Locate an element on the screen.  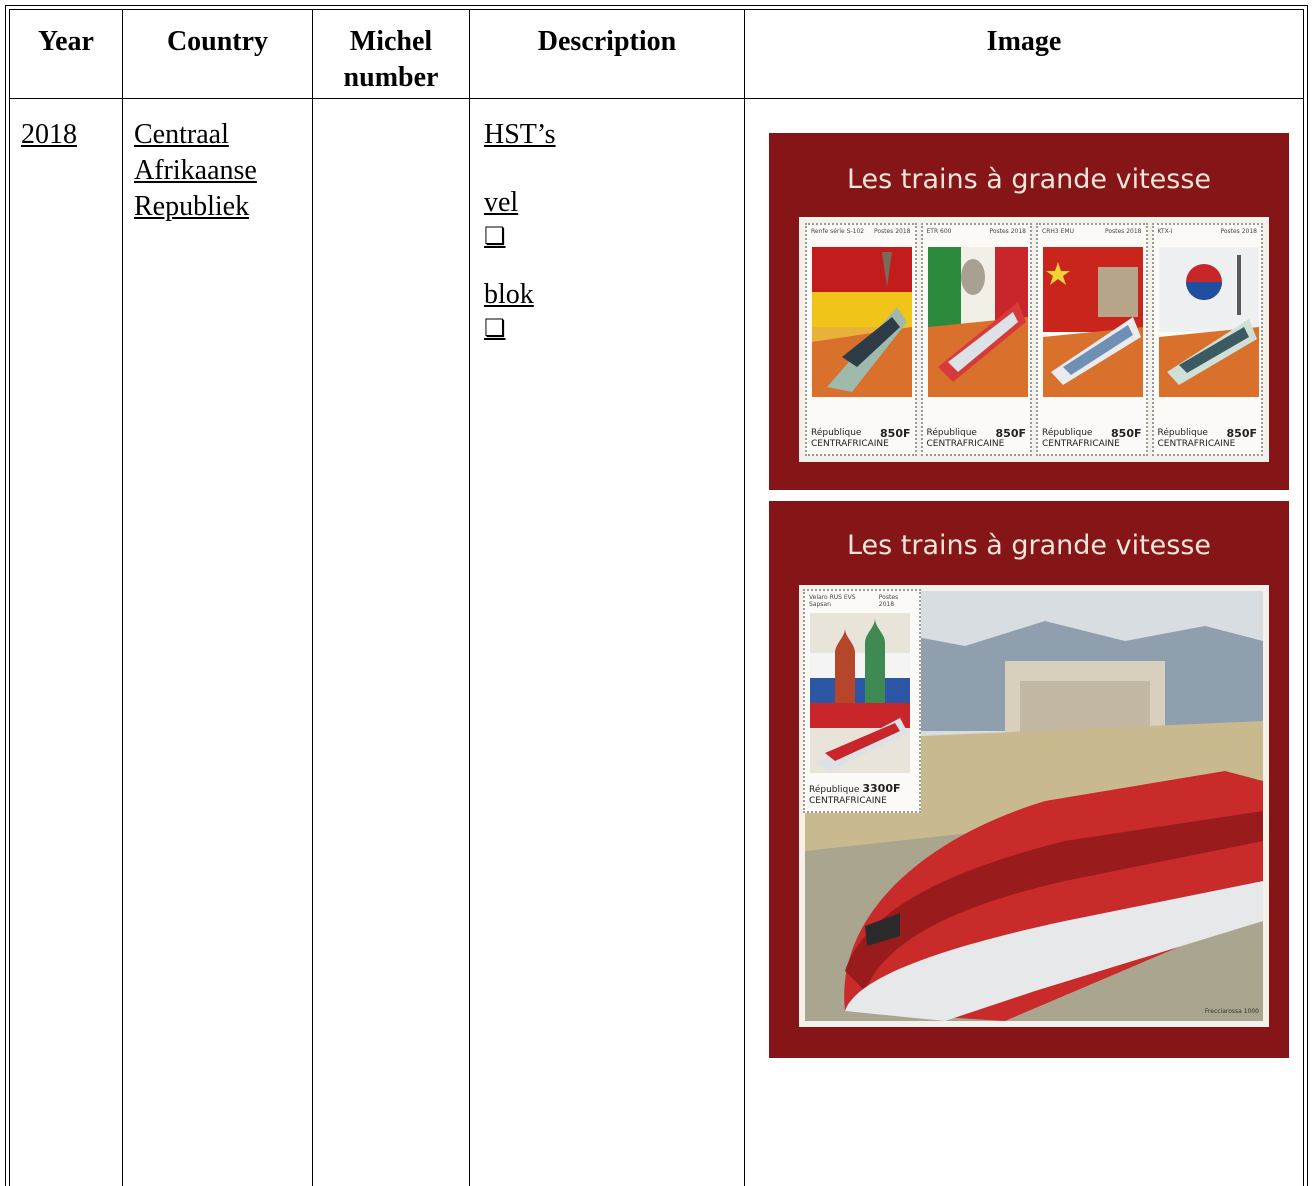
stamp-name: KTX-I is located at coordinates (1165, 231).